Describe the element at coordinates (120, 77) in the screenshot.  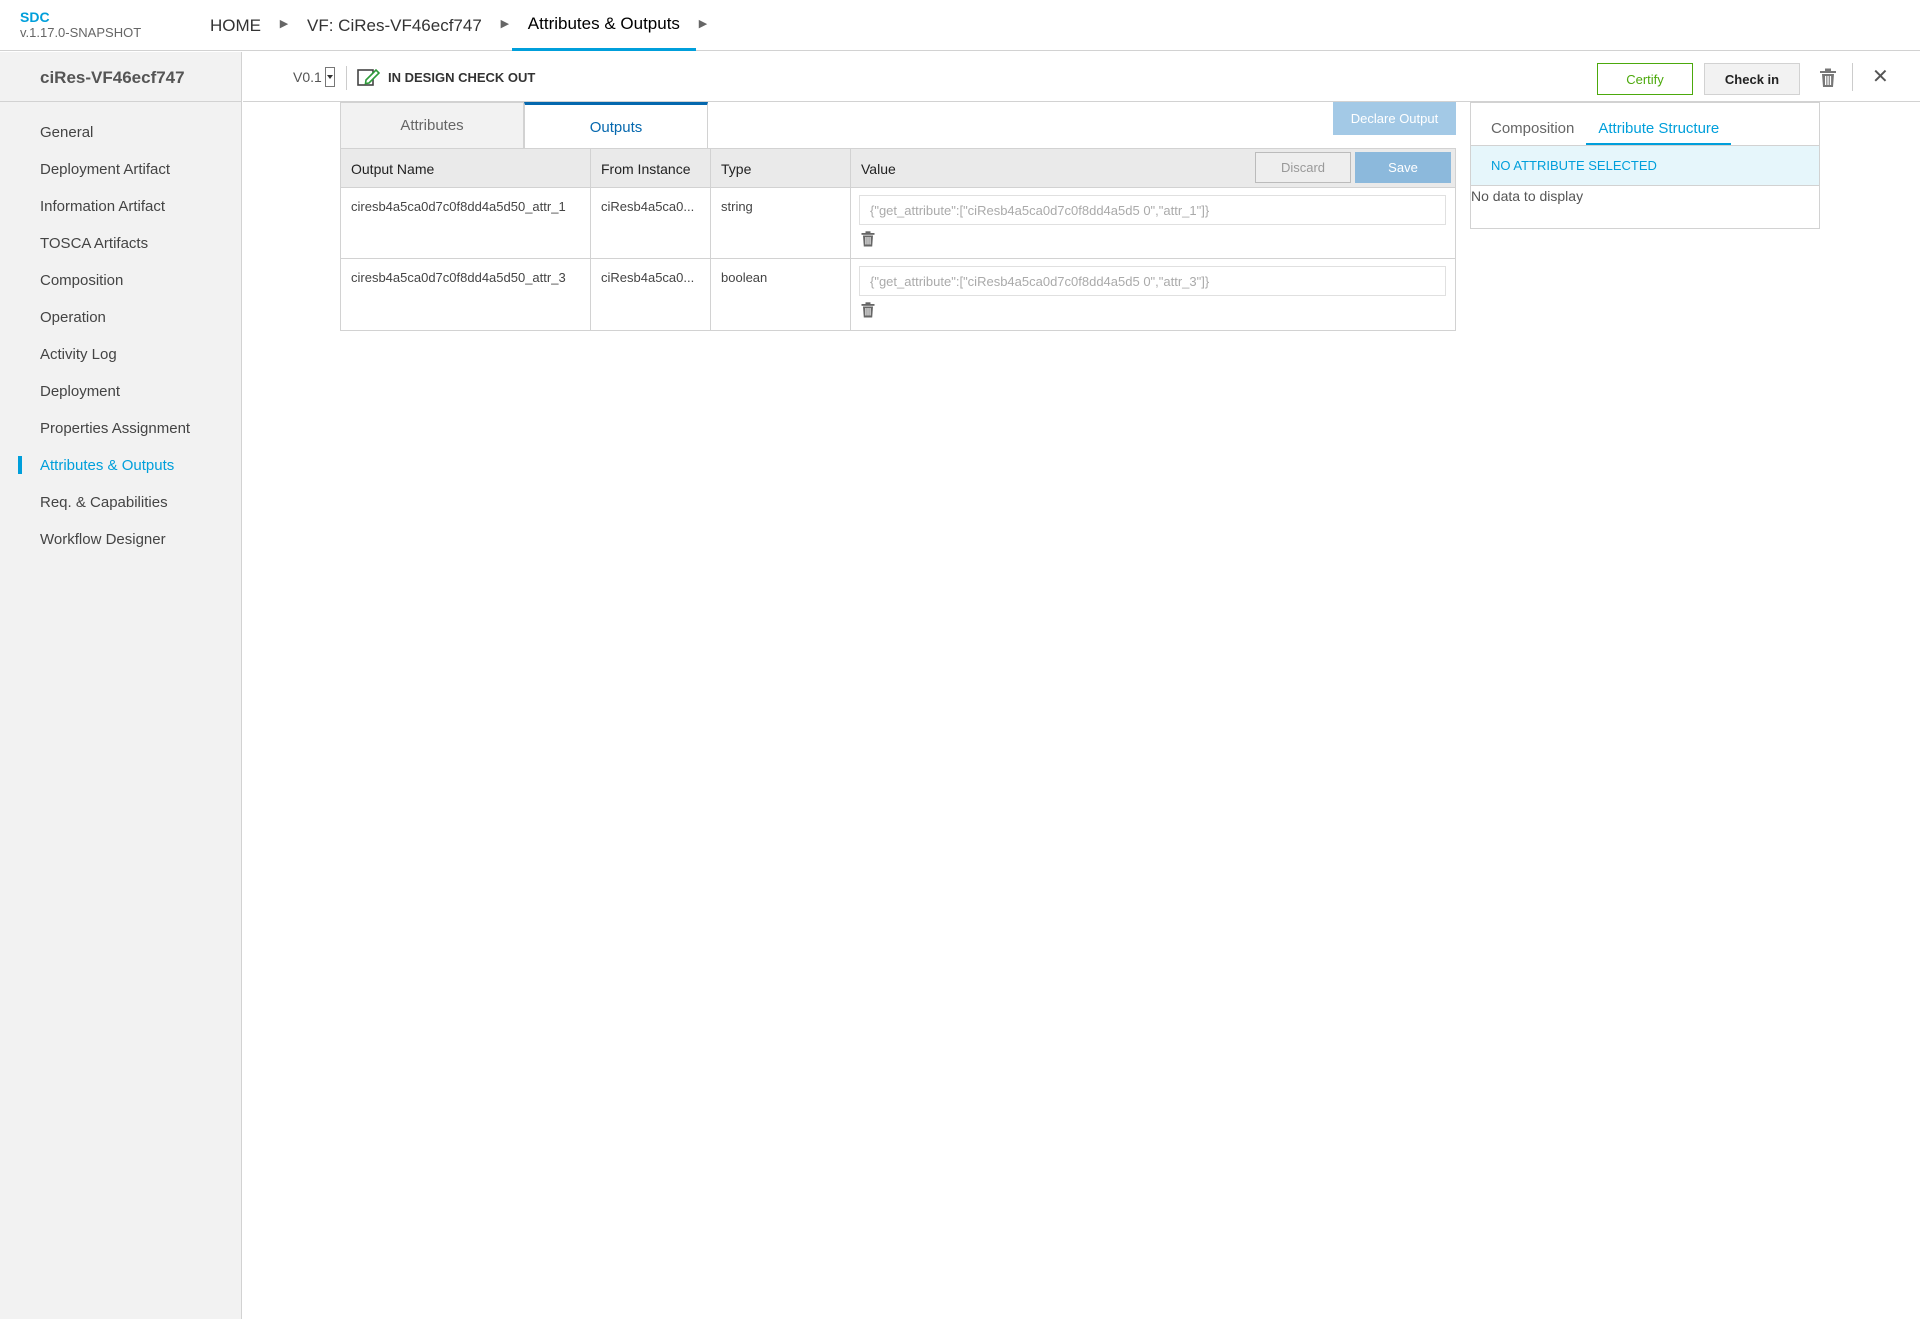
I see `sidebar-title: ciRes-VF46ecf747` at that location.